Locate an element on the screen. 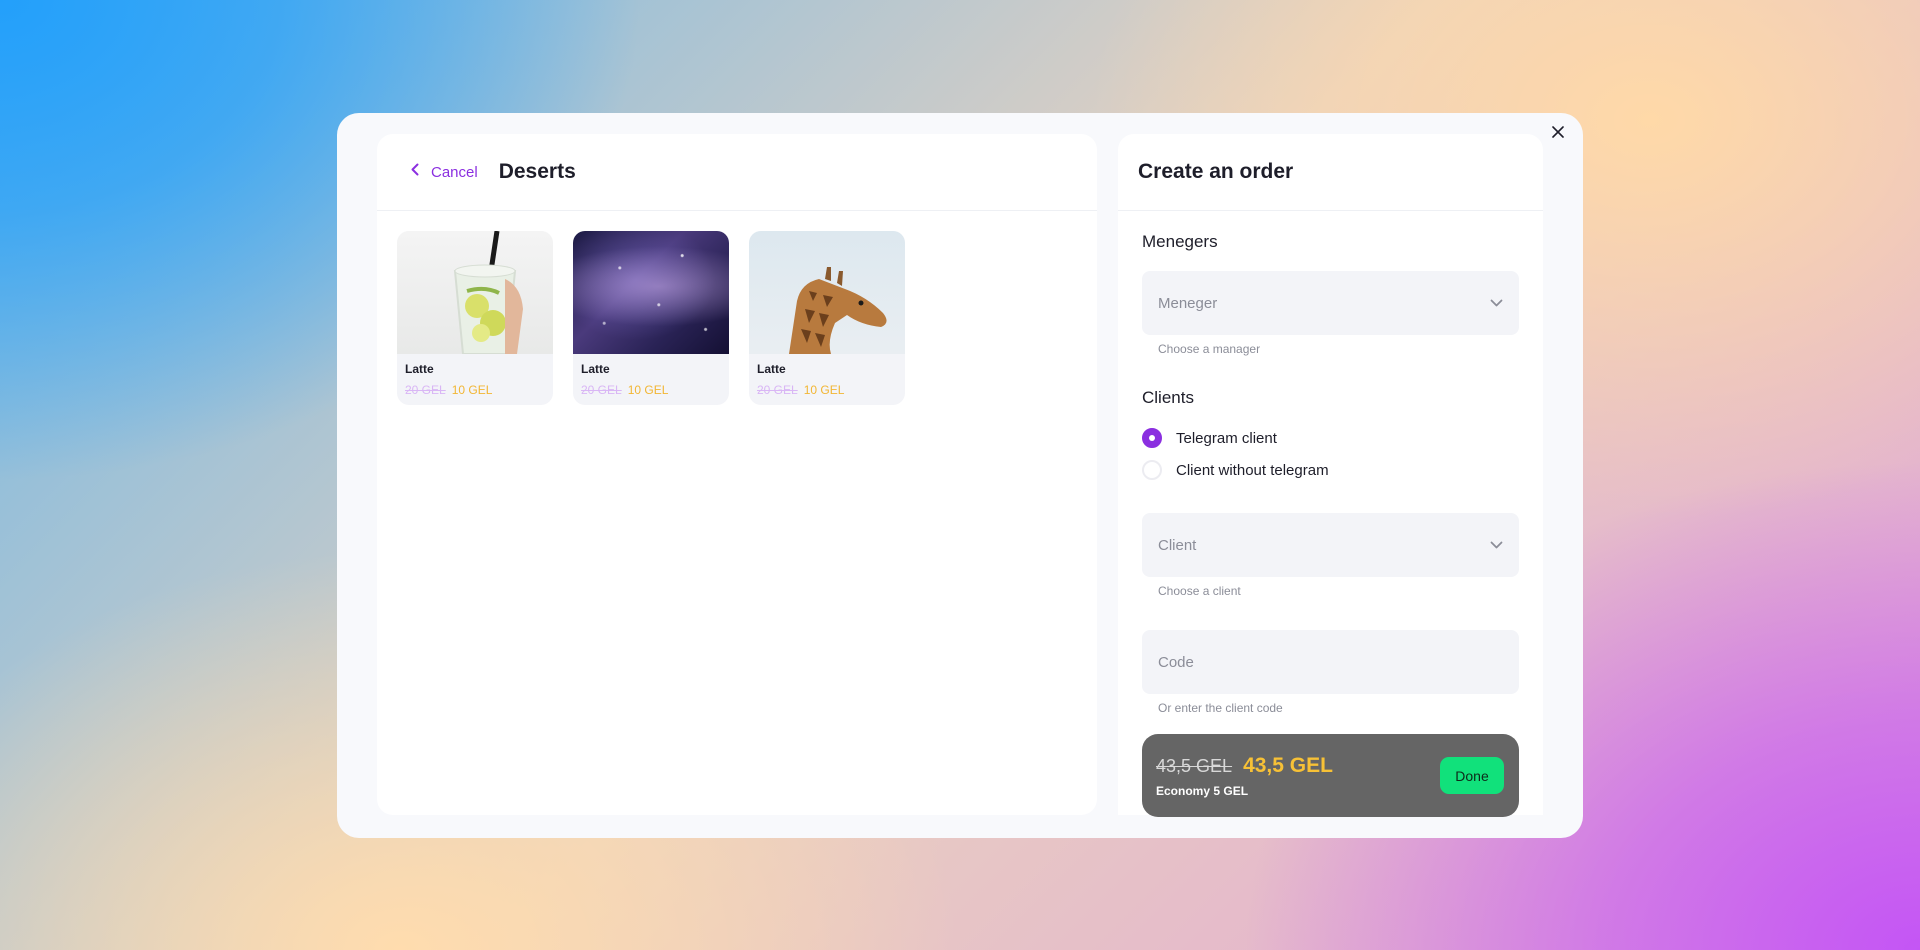 The image size is (1920, 950). radio-unchecked-icon is located at coordinates (1152, 470).